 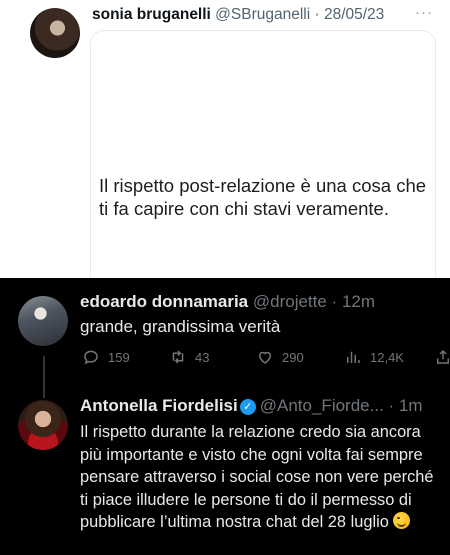 I want to click on views-icon, so click(x=353, y=357).